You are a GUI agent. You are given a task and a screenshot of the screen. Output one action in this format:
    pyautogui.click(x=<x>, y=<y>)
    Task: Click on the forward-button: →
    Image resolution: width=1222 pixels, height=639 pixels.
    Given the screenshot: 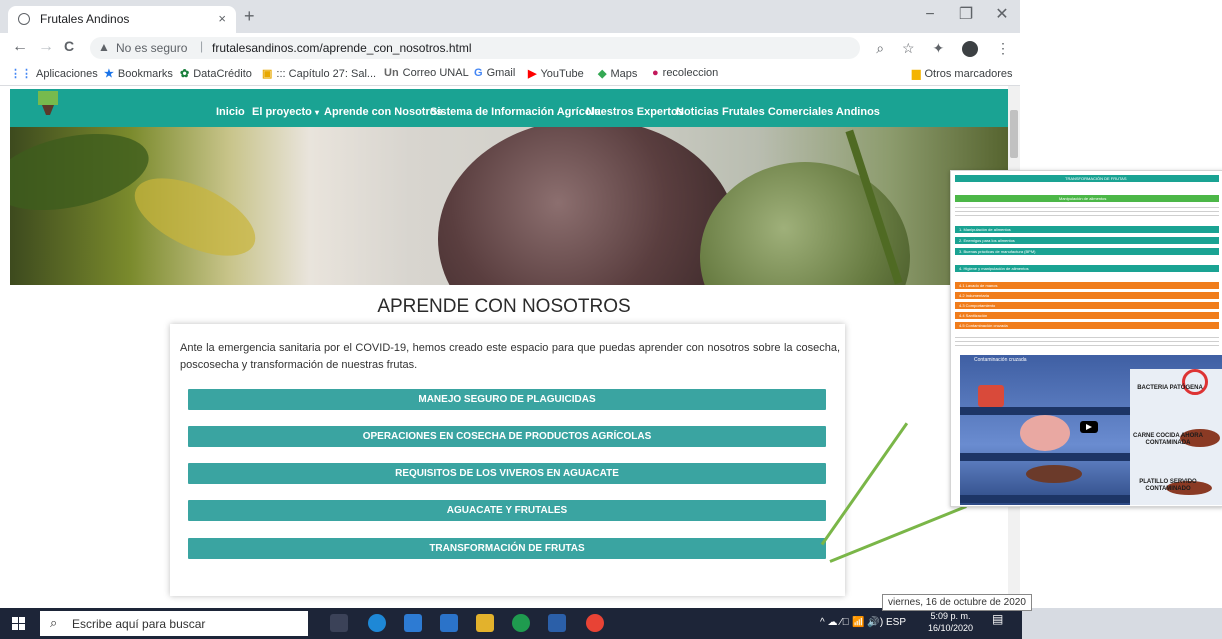 What is the action you would take?
    pyautogui.click(x=46, y=47)
    